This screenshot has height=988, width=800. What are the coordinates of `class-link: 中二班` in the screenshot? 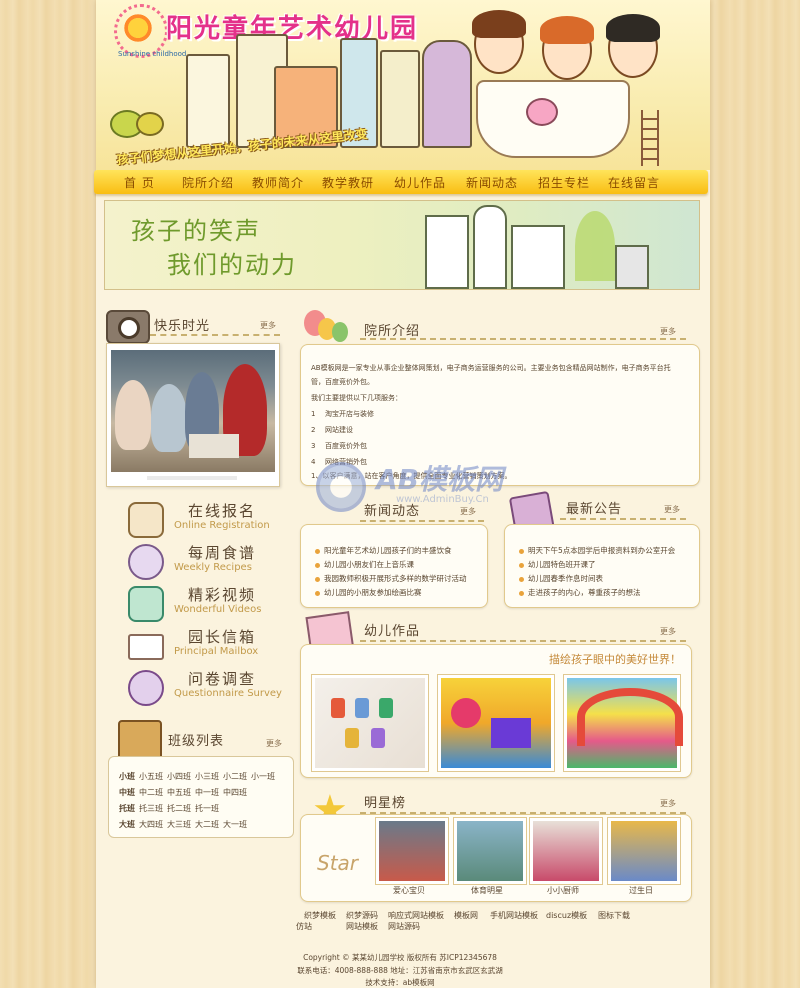 It's located at (151, 792).